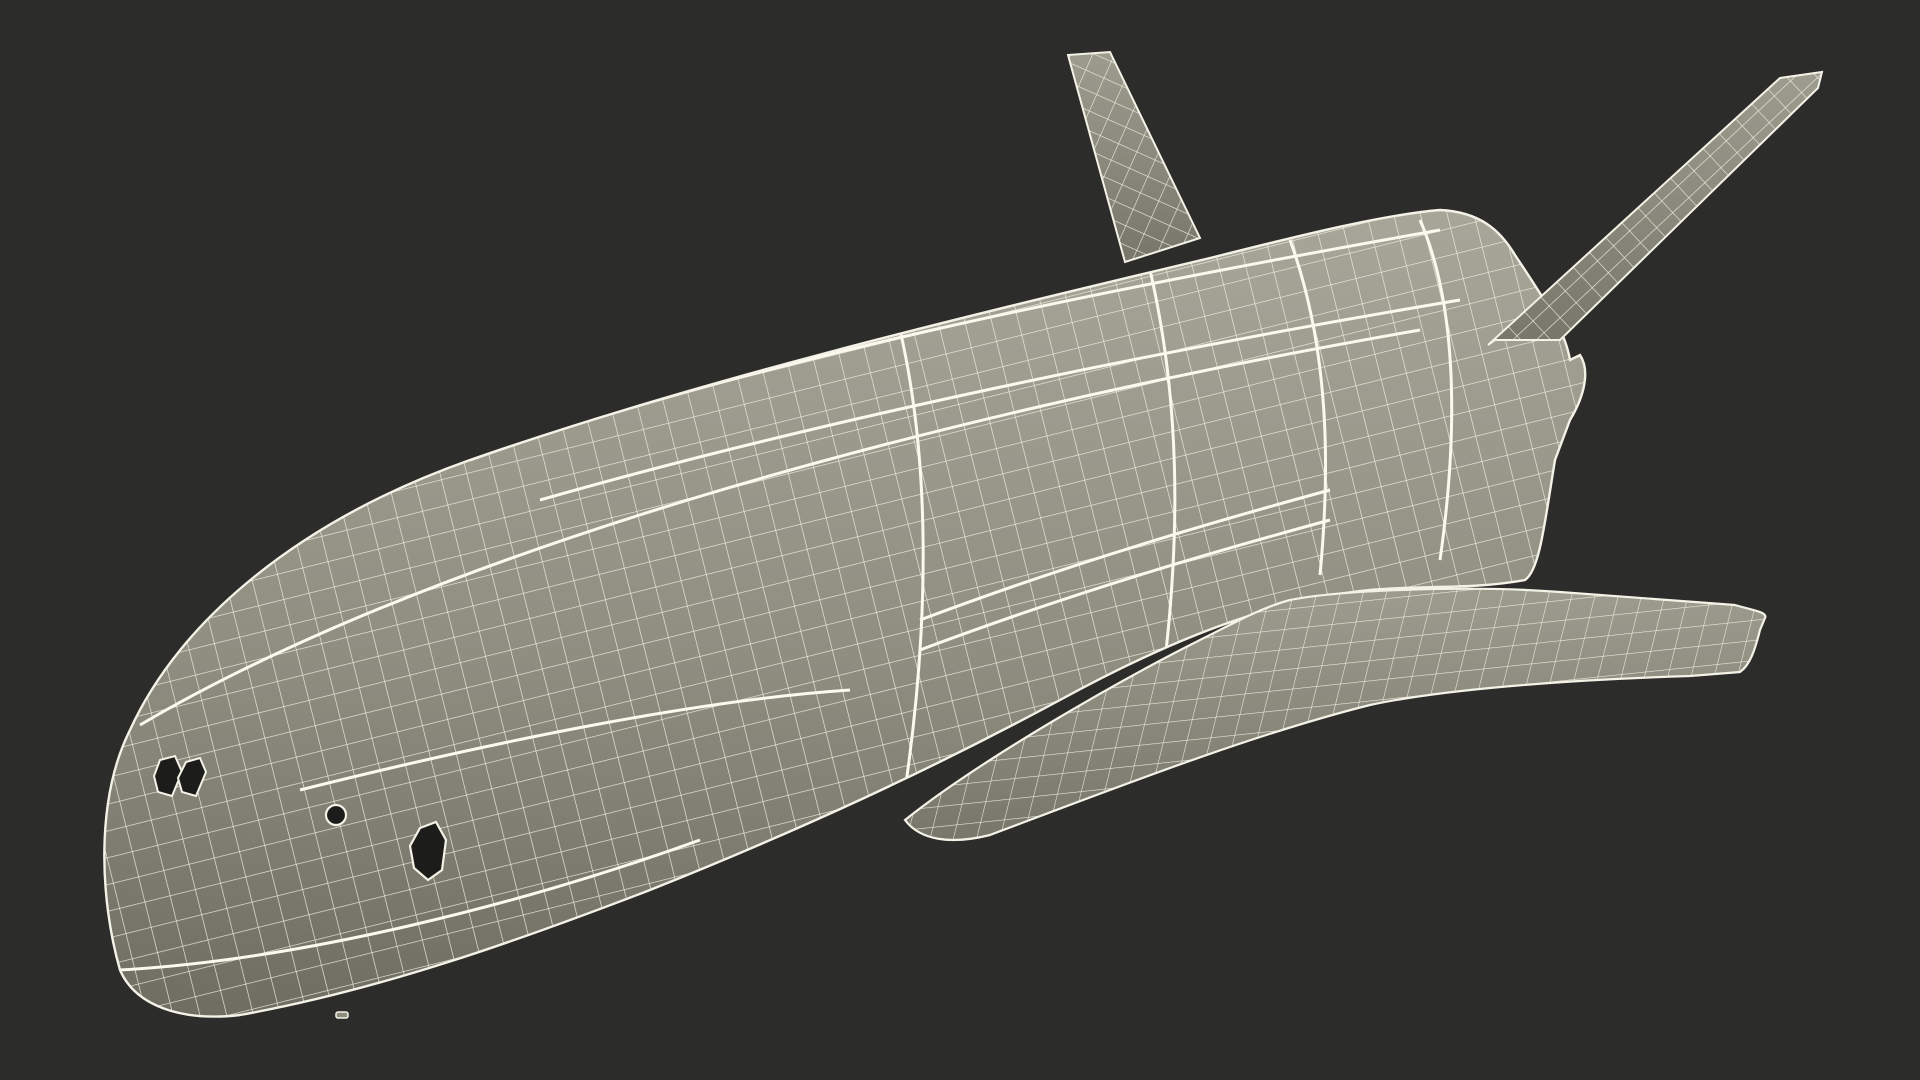 The width and height of the screenshot is (1920, 1080). I want to click on ventral-detail, so click(342, 1015).